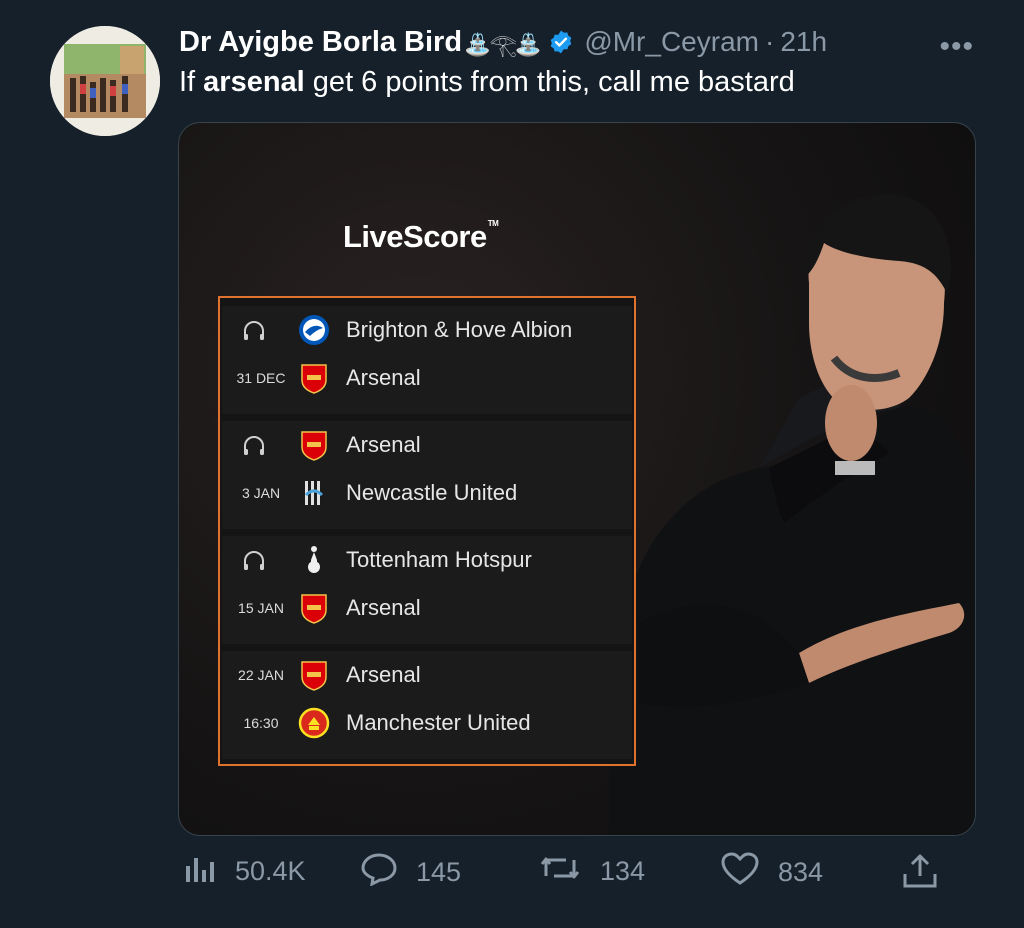 This screenshot has width=1024, height=928. Describe the element at coordinates (105, 81) in the screenshot. I see `avatar` at that location.